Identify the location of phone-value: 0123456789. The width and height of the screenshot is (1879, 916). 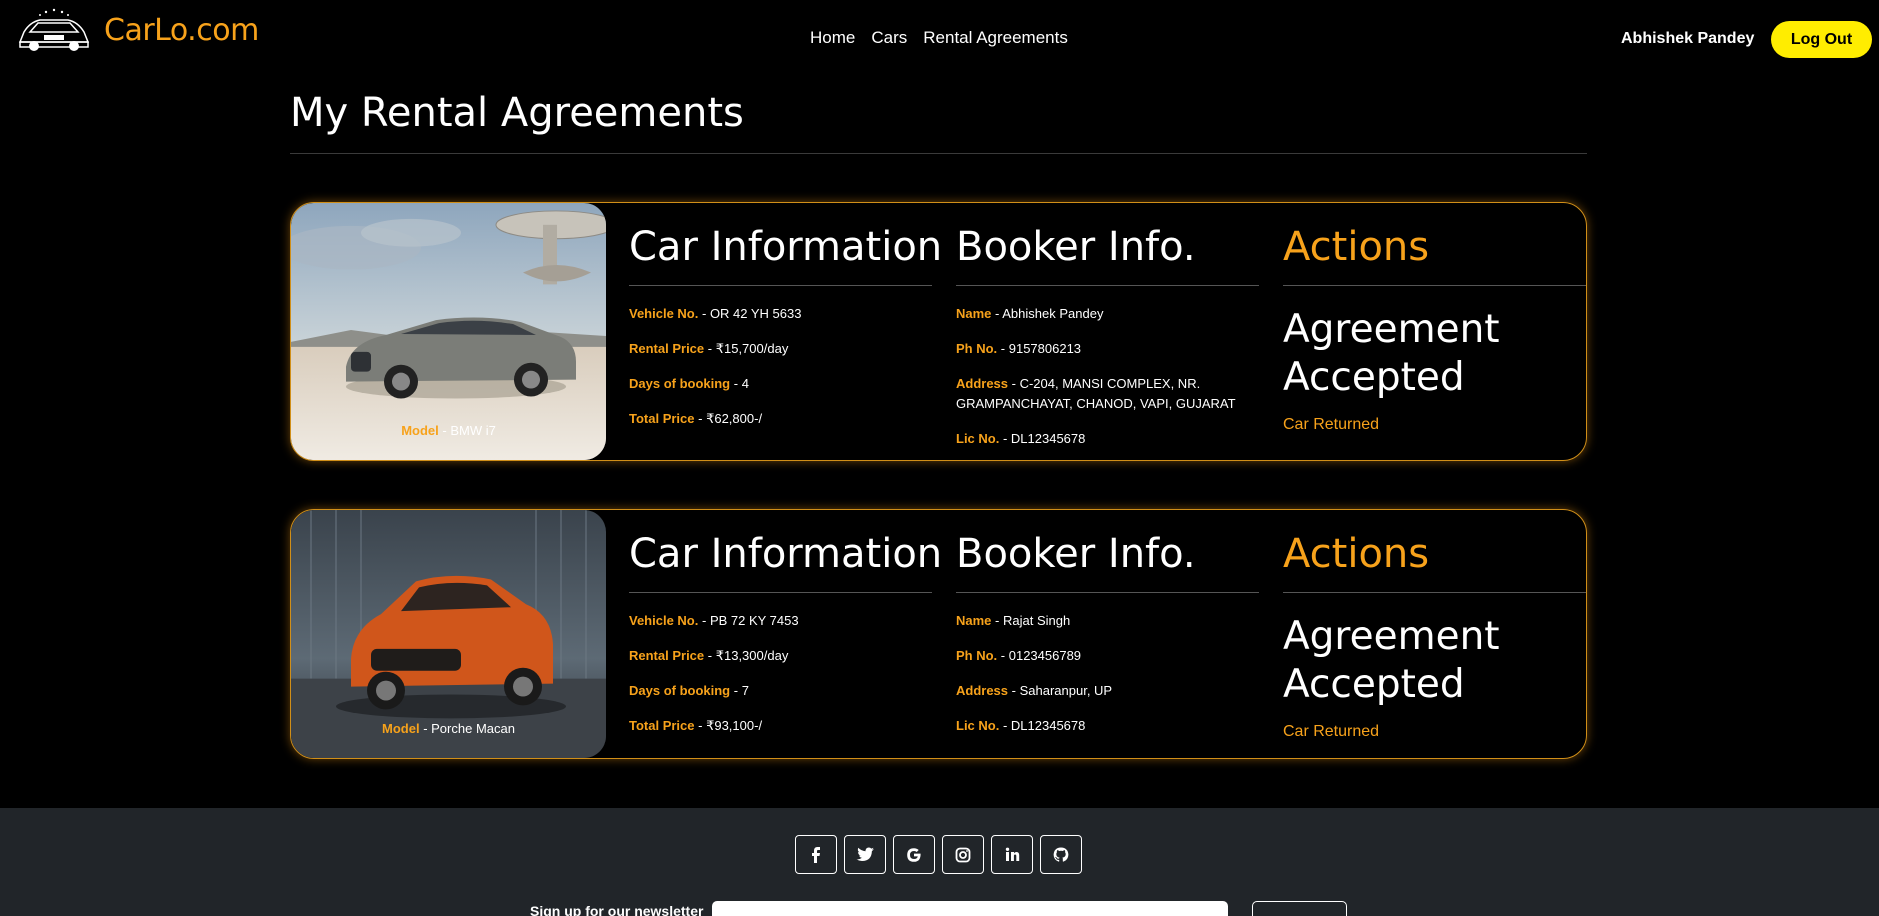
(1045, 655).